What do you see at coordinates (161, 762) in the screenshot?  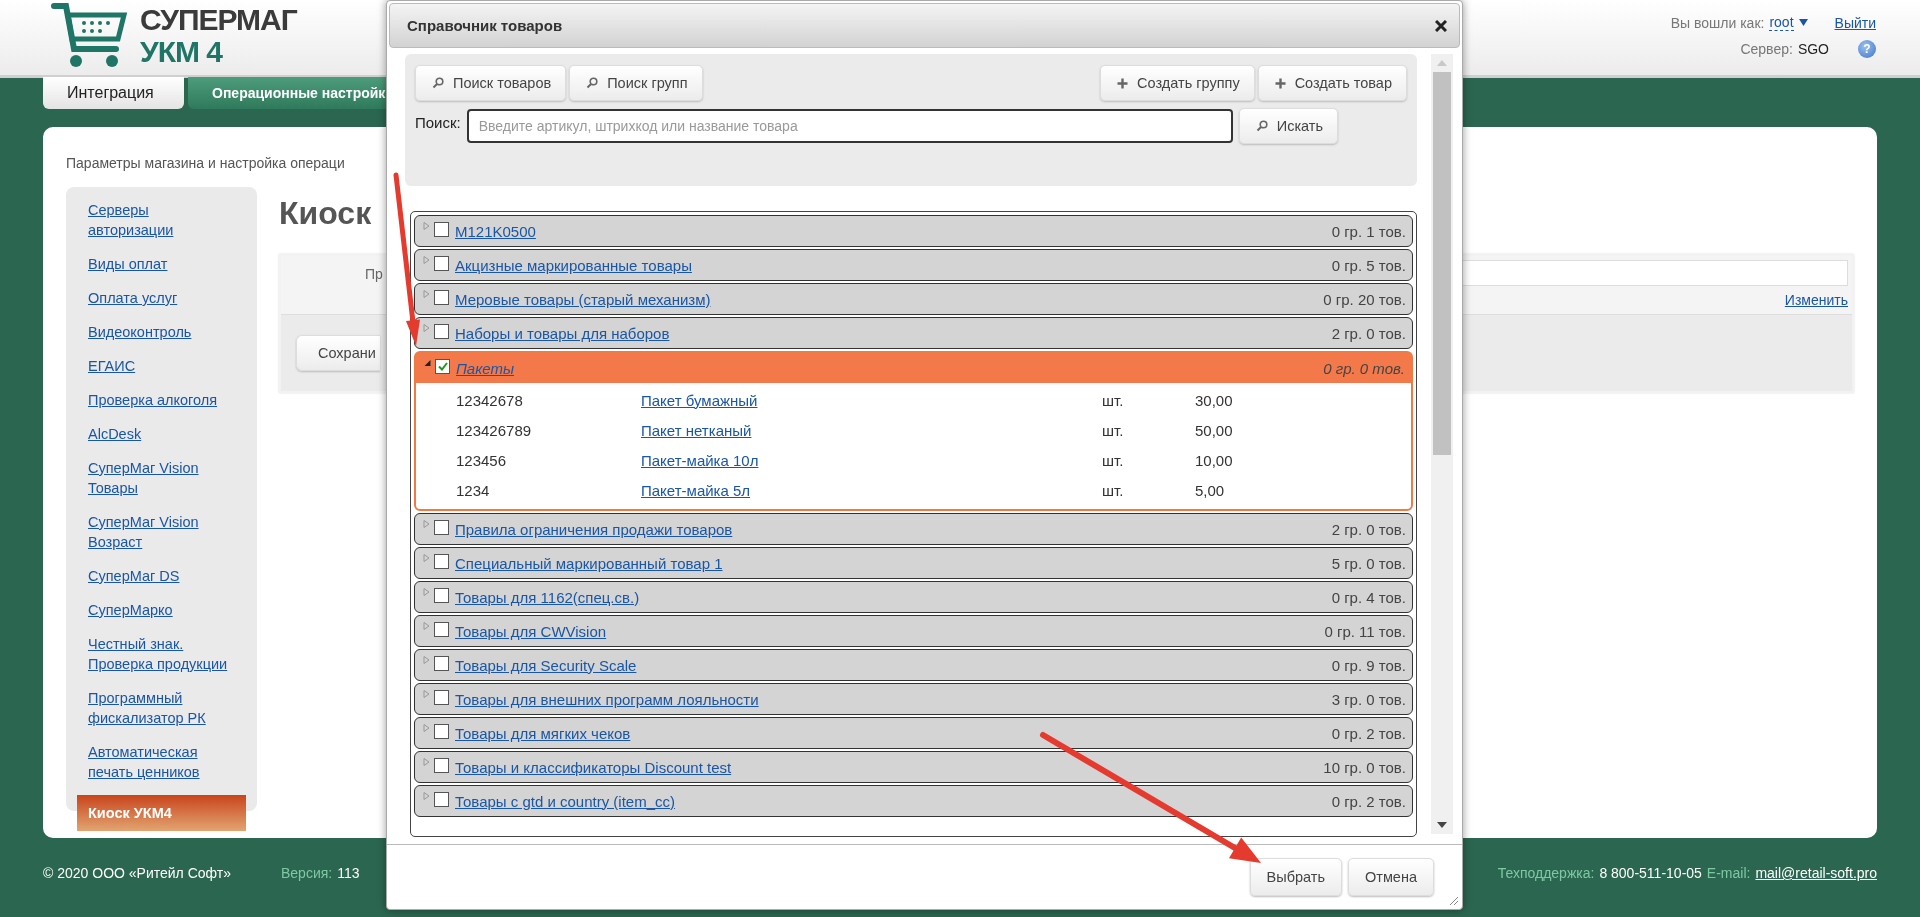 I see `sidebar-item: Автоматическая печать ценников` at bounding box center [161, 762].